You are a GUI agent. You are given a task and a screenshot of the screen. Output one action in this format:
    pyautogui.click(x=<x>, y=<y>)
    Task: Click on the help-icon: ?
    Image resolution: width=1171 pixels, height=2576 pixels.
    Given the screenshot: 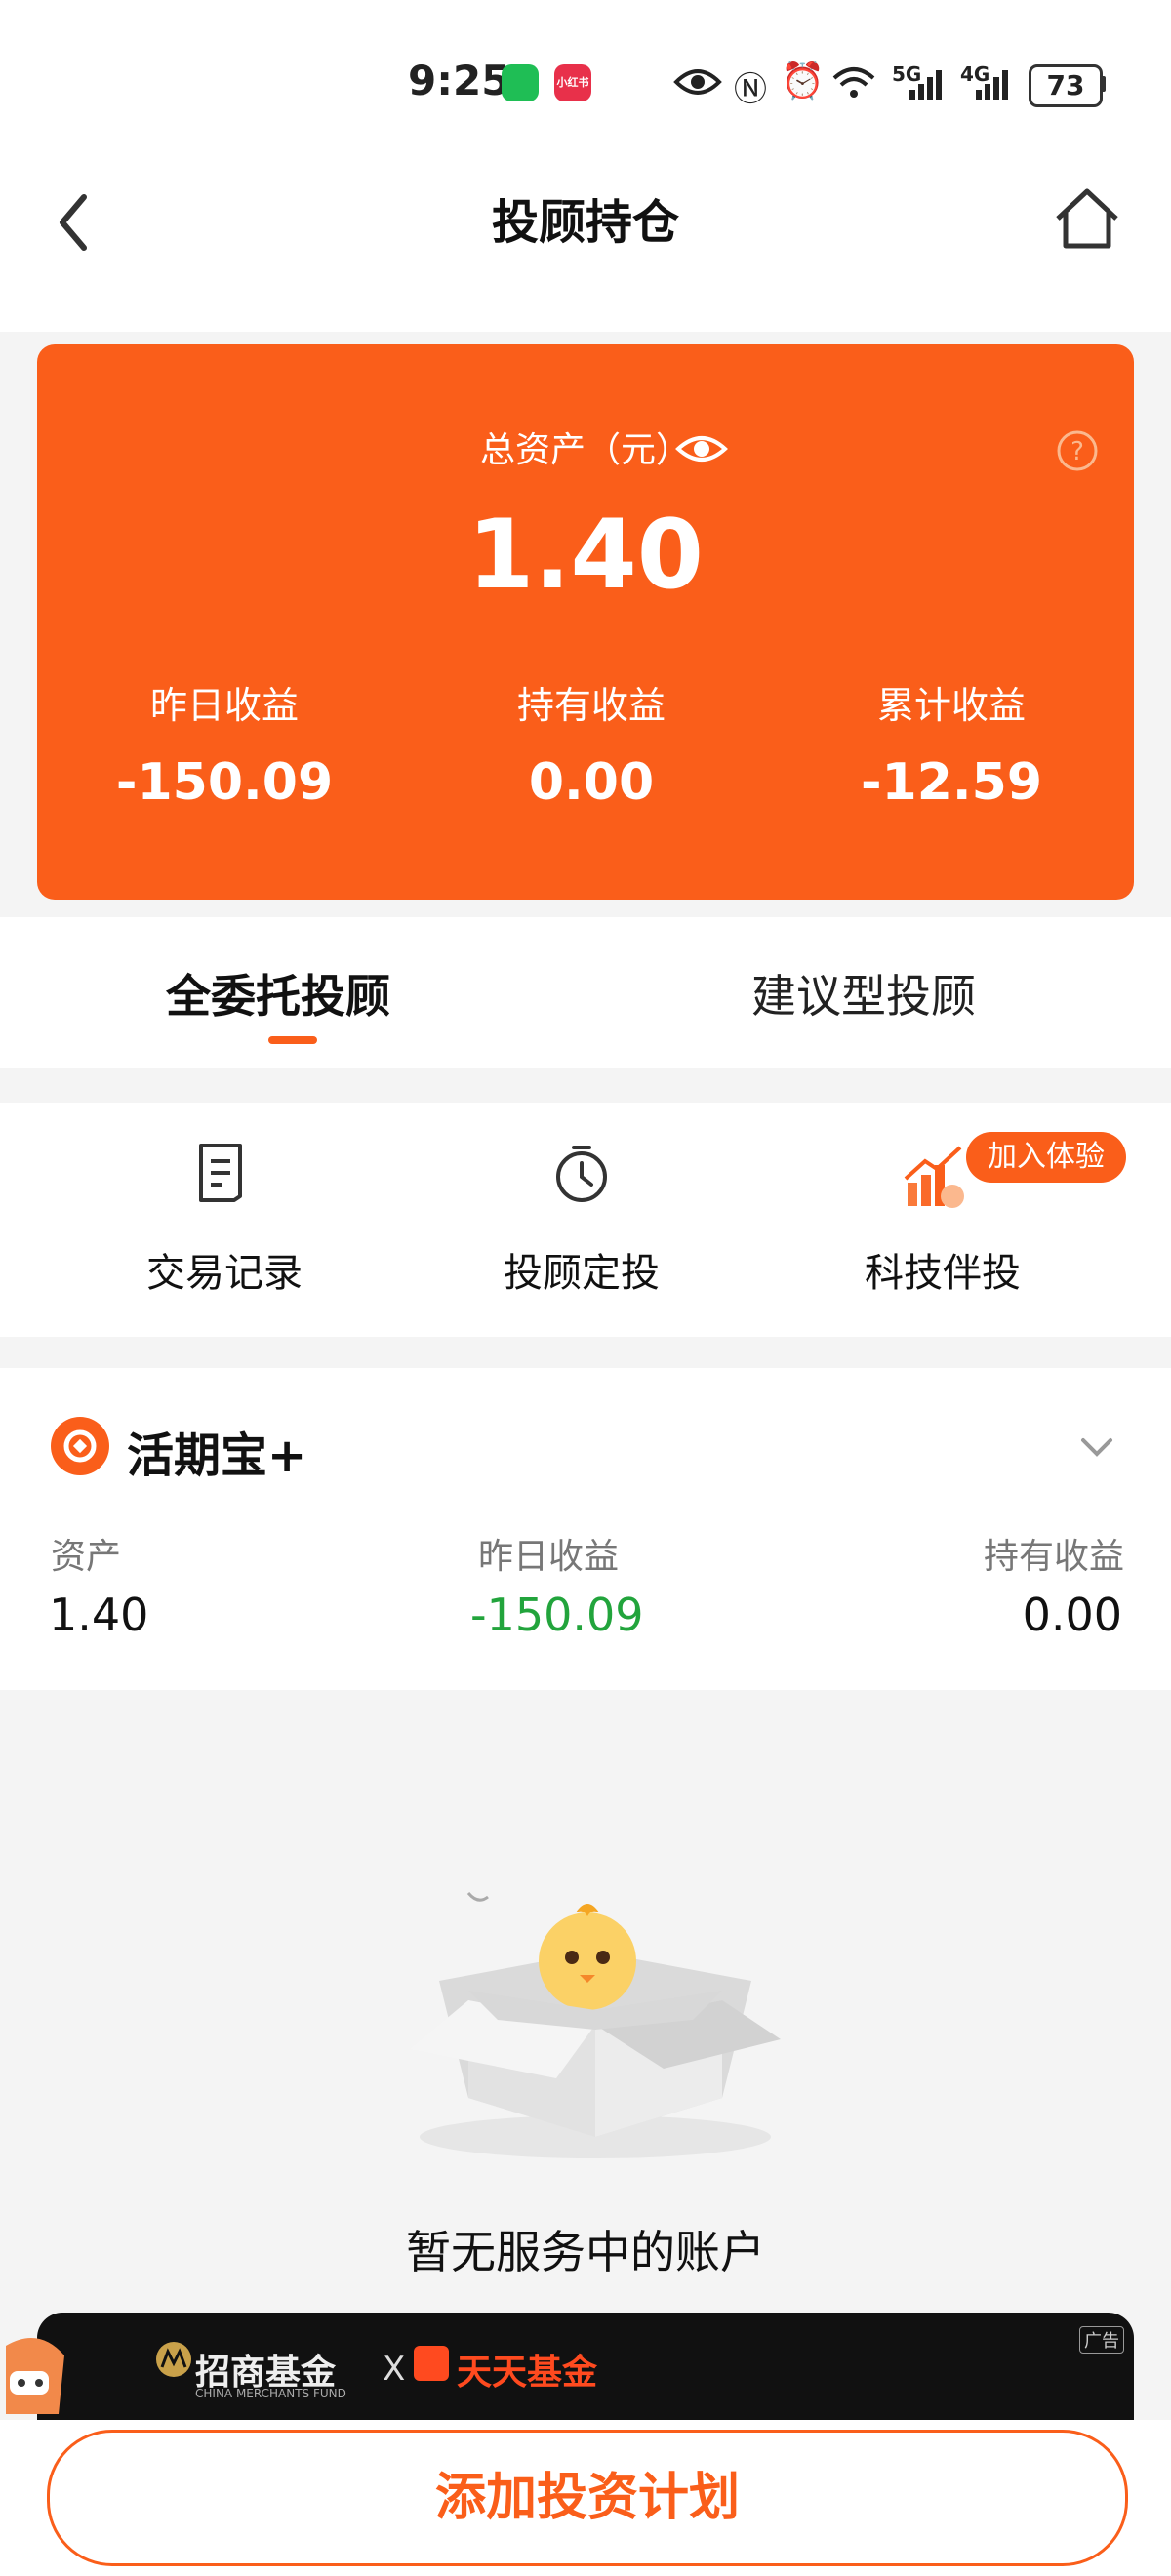 What is the action you would take?
    pyautogui.click(x=1077, y=450)
    